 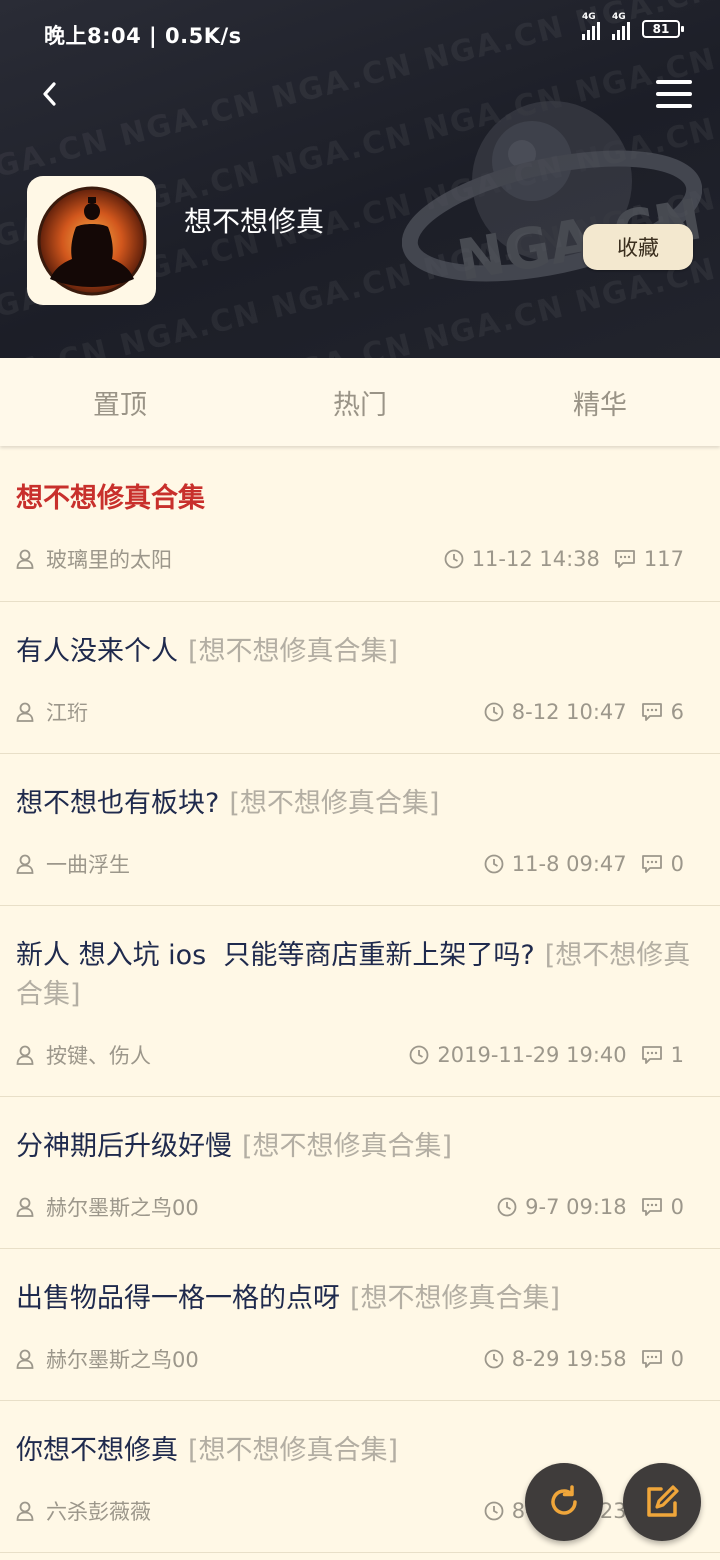 I want to click on tab-featured: 精华, so click(x=600, y=402).